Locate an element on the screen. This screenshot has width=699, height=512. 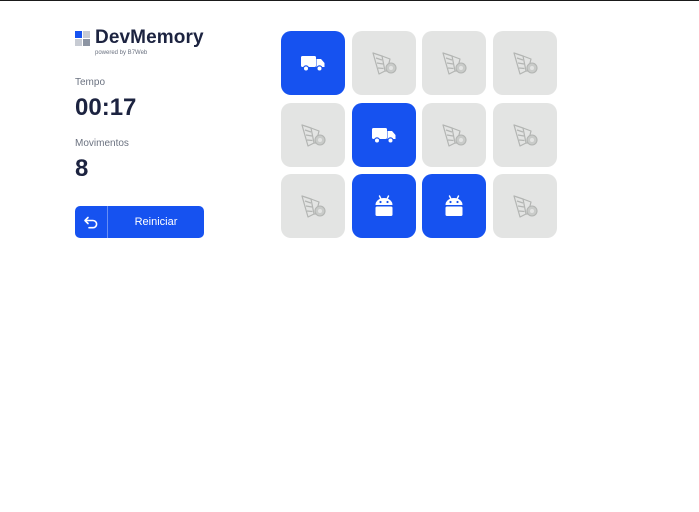
logo: DevMemory powered by B7Web is located at coordinates (140, 43).